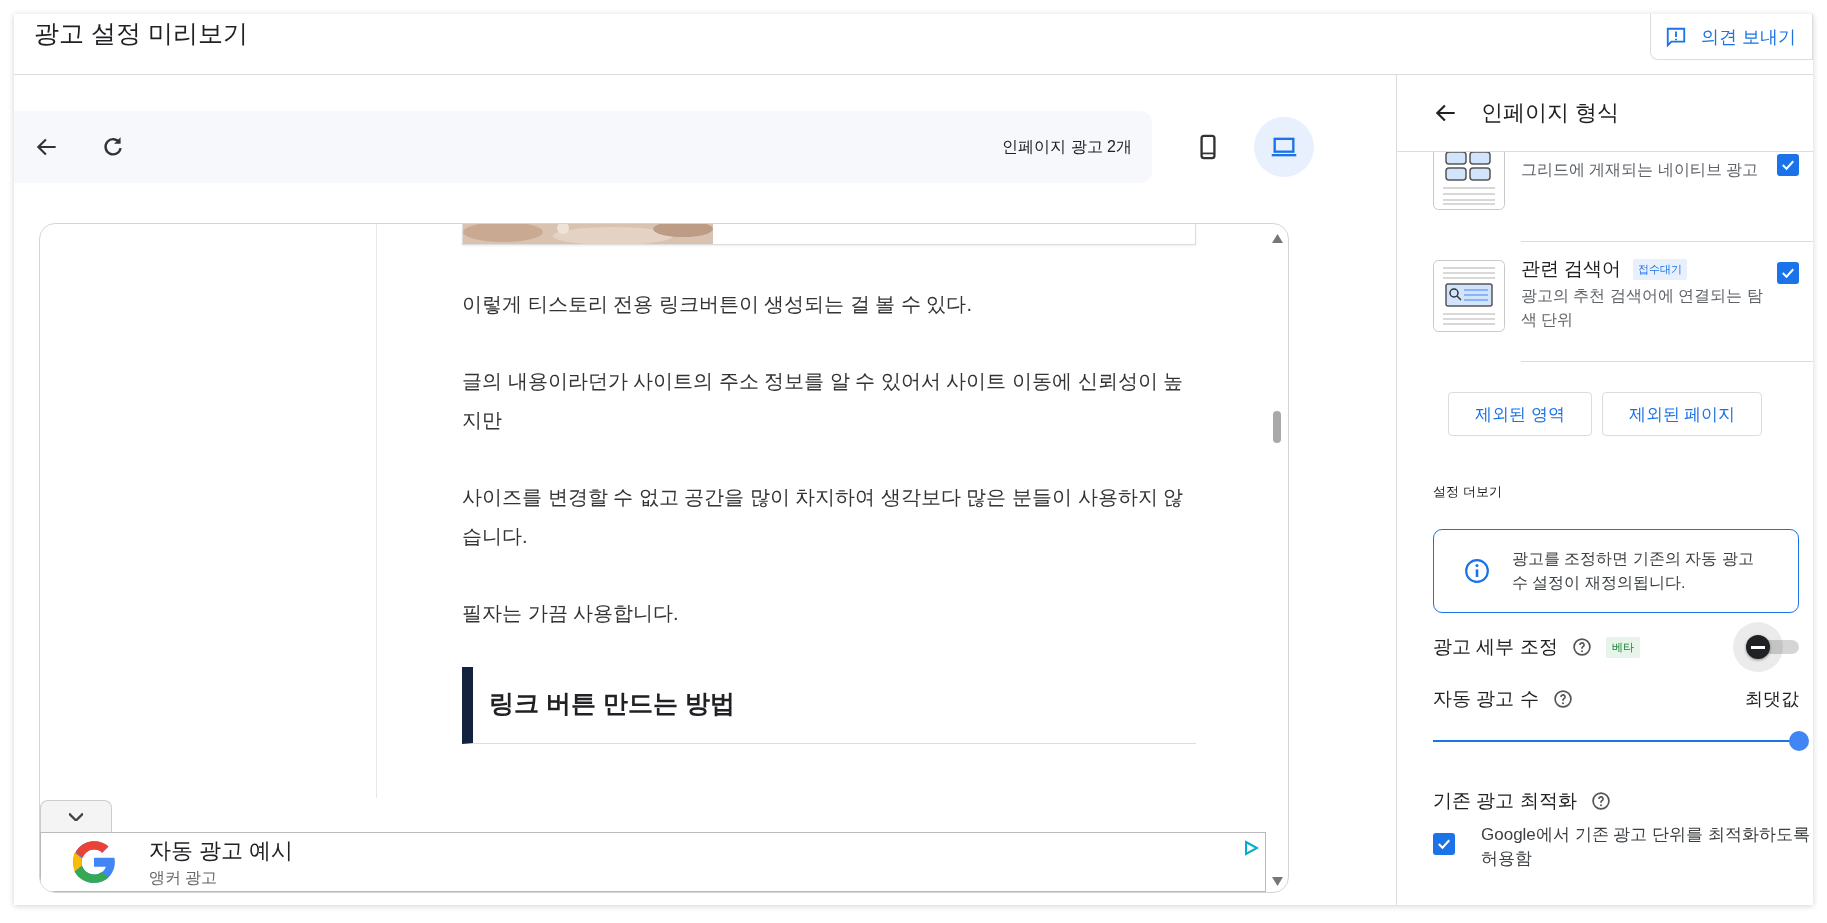 The height and width of the screenshot is (923, 1827). I want to click on ad-title: 자동 광고 예시, so click(221, 850).